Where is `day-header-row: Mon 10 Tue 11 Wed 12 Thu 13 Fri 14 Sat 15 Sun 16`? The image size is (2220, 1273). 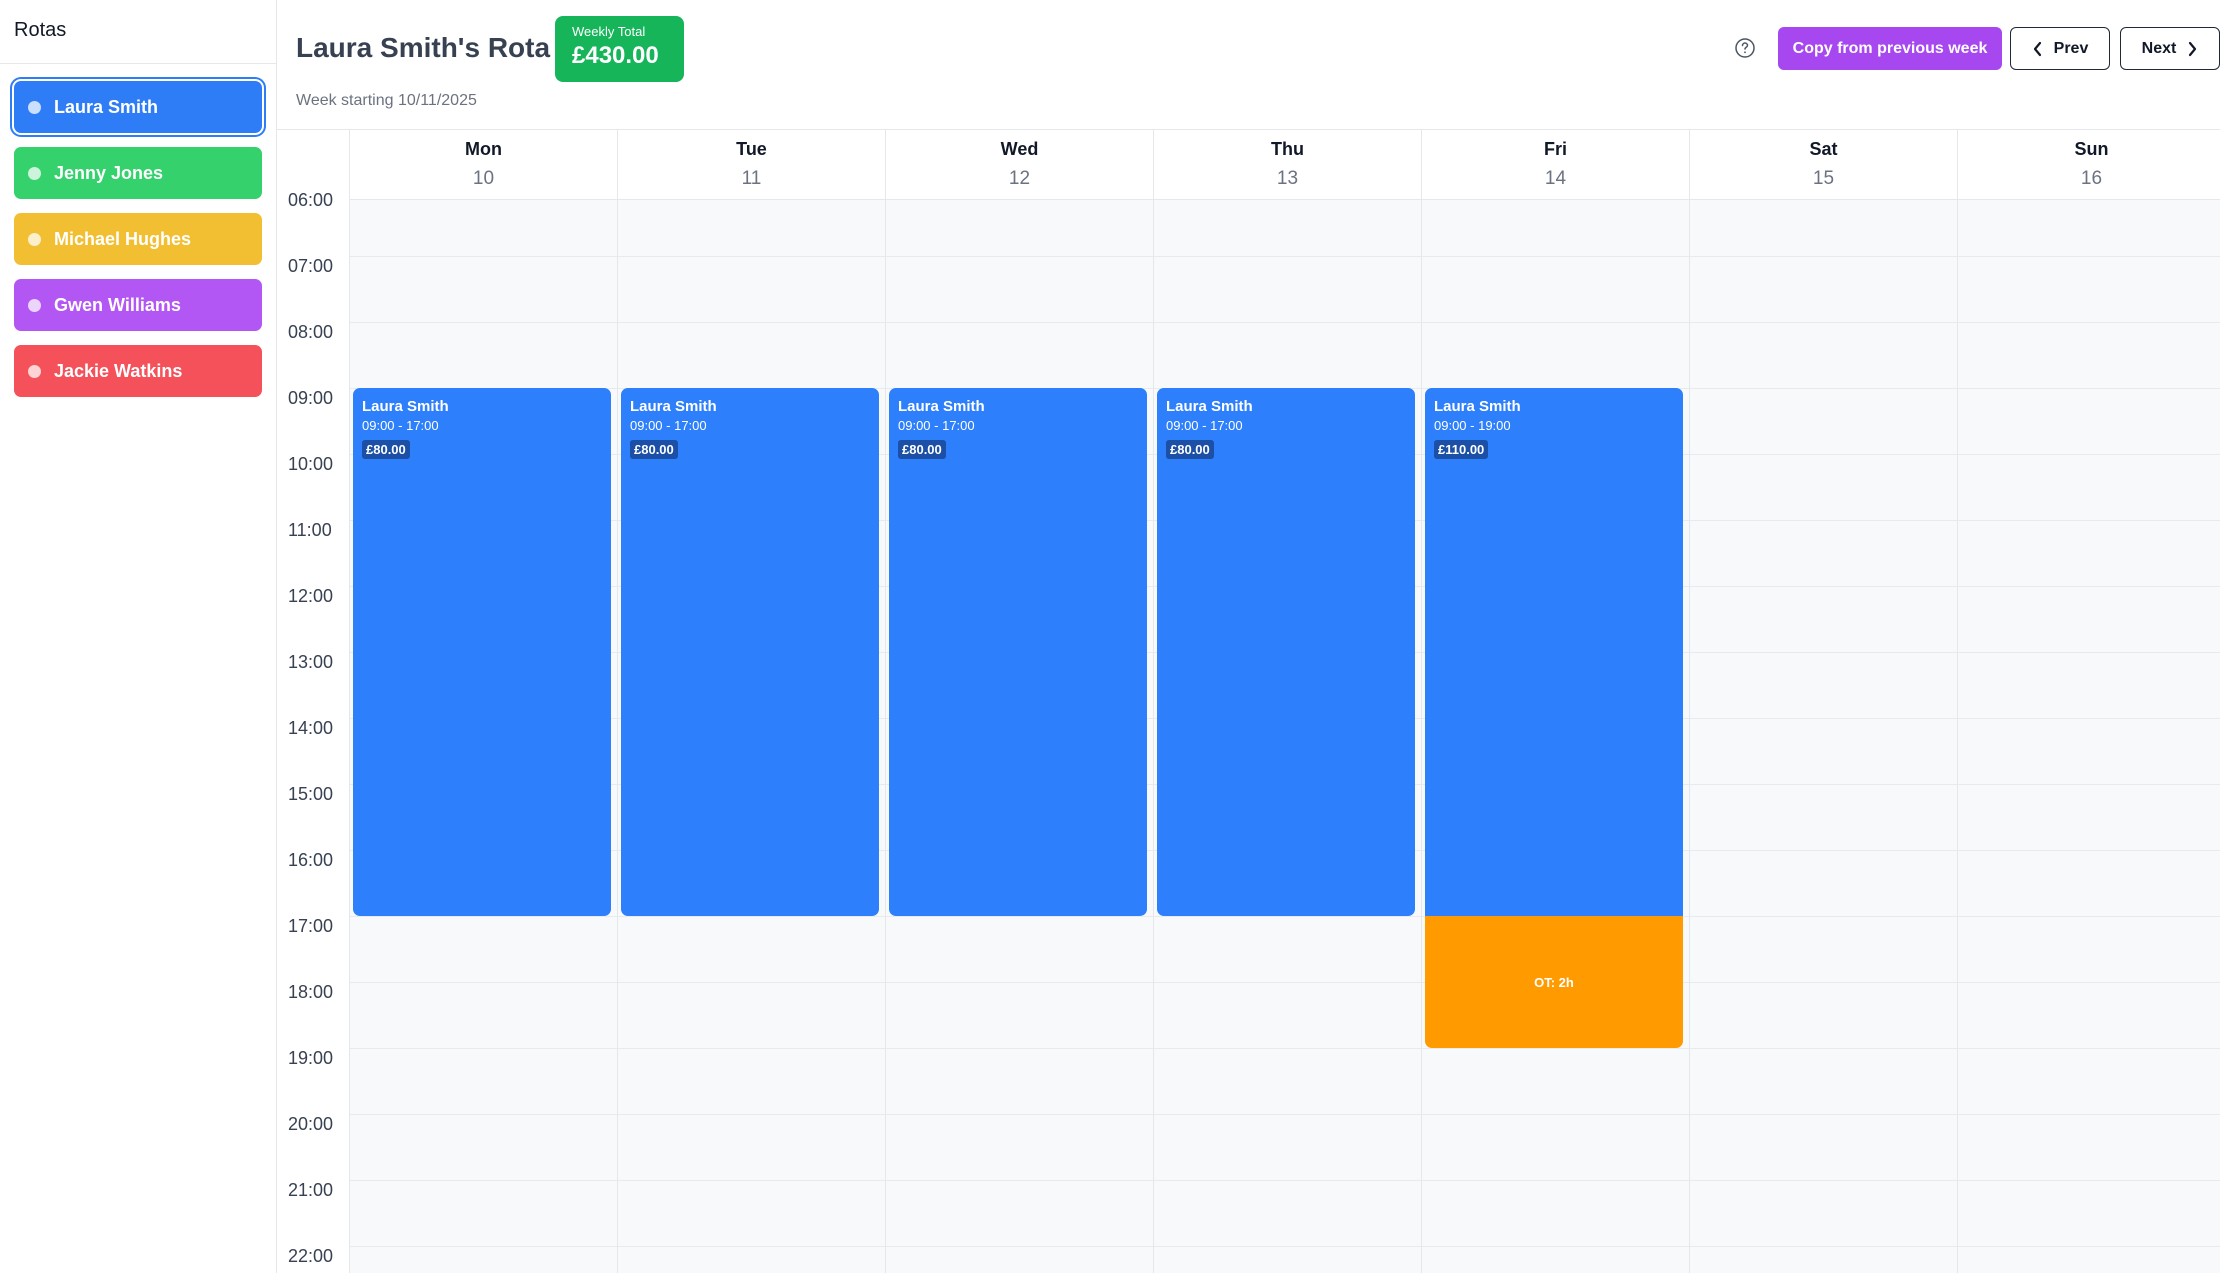
day-header-row: Mon 10 Tue 11 Wed 12 Thu 13 Fri 14 Sat 15 Sun 16 is located at coordinates (1284, 165).